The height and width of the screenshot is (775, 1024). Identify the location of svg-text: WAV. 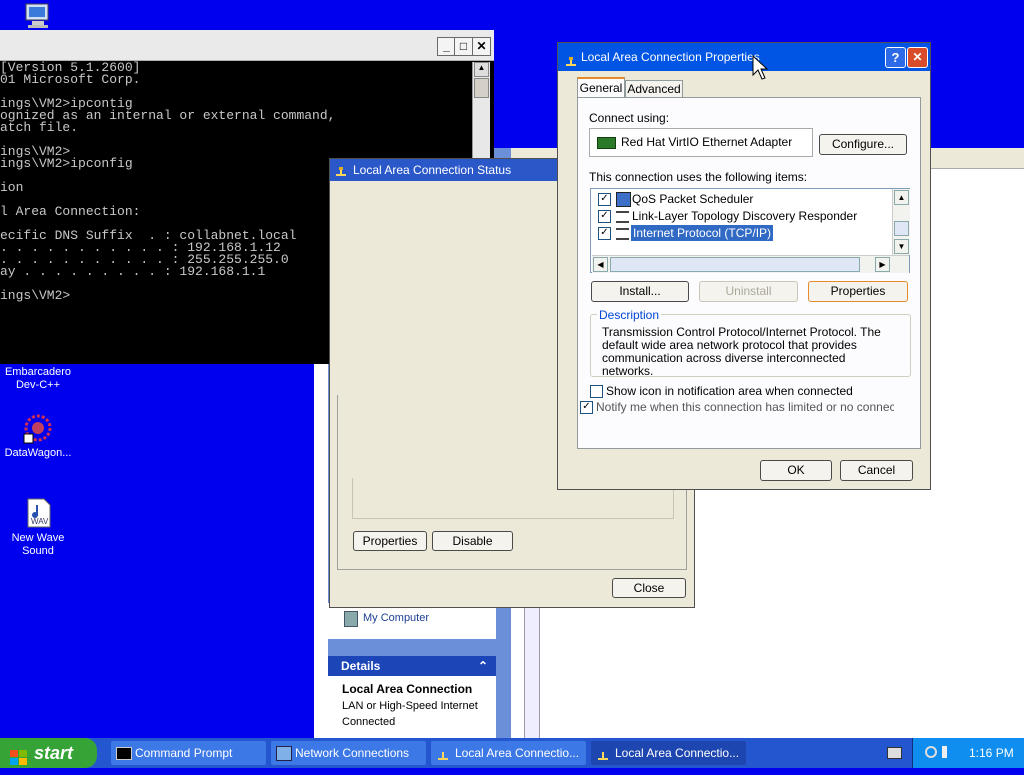
(40, 521).